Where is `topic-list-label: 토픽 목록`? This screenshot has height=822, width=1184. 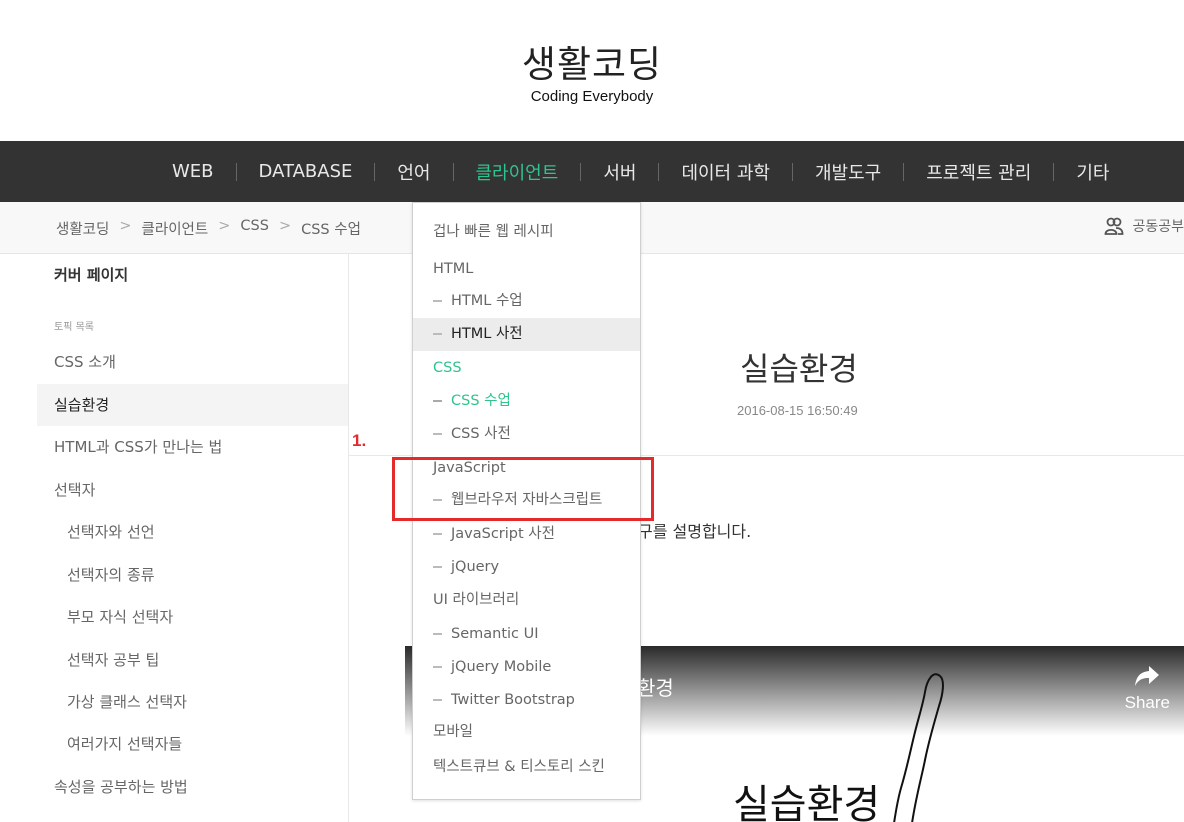 topic-list-label: 토픽 목록 is located at coordinates (74, 327).